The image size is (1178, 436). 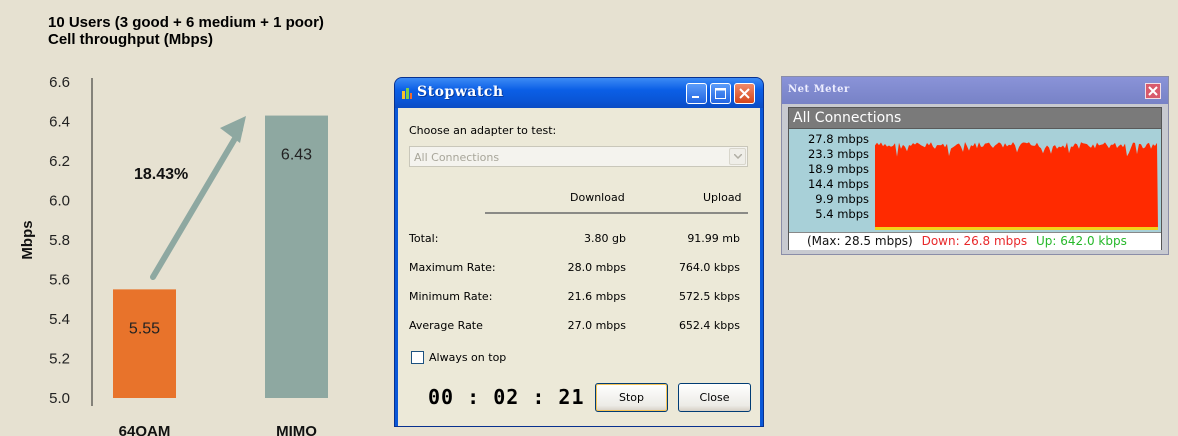 I want to click on category-label-0: 64QAM, so click(x=145, y=429).